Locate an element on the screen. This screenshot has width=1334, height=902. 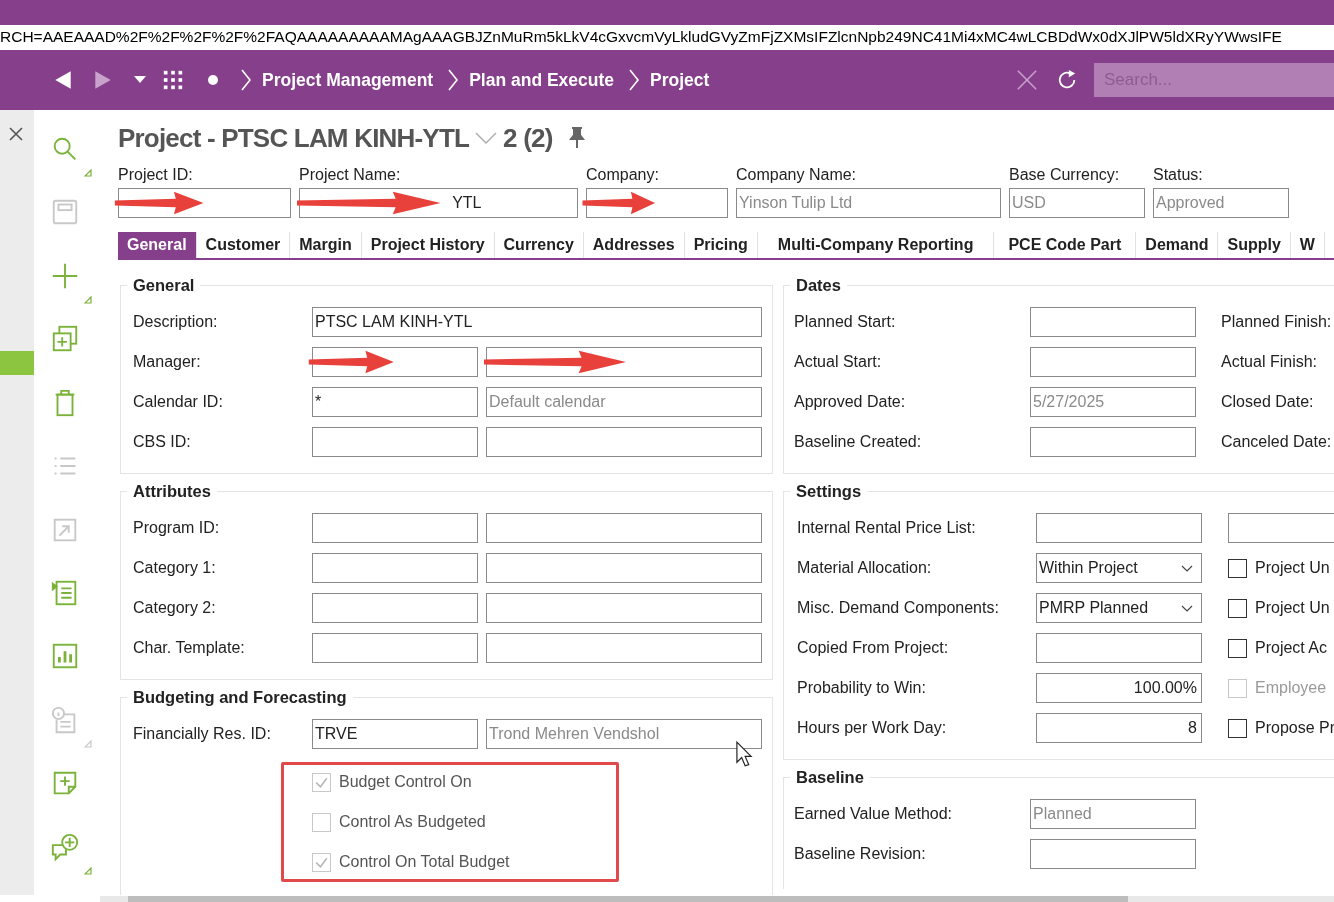
section-title: General is located at coordinates (164, 285).